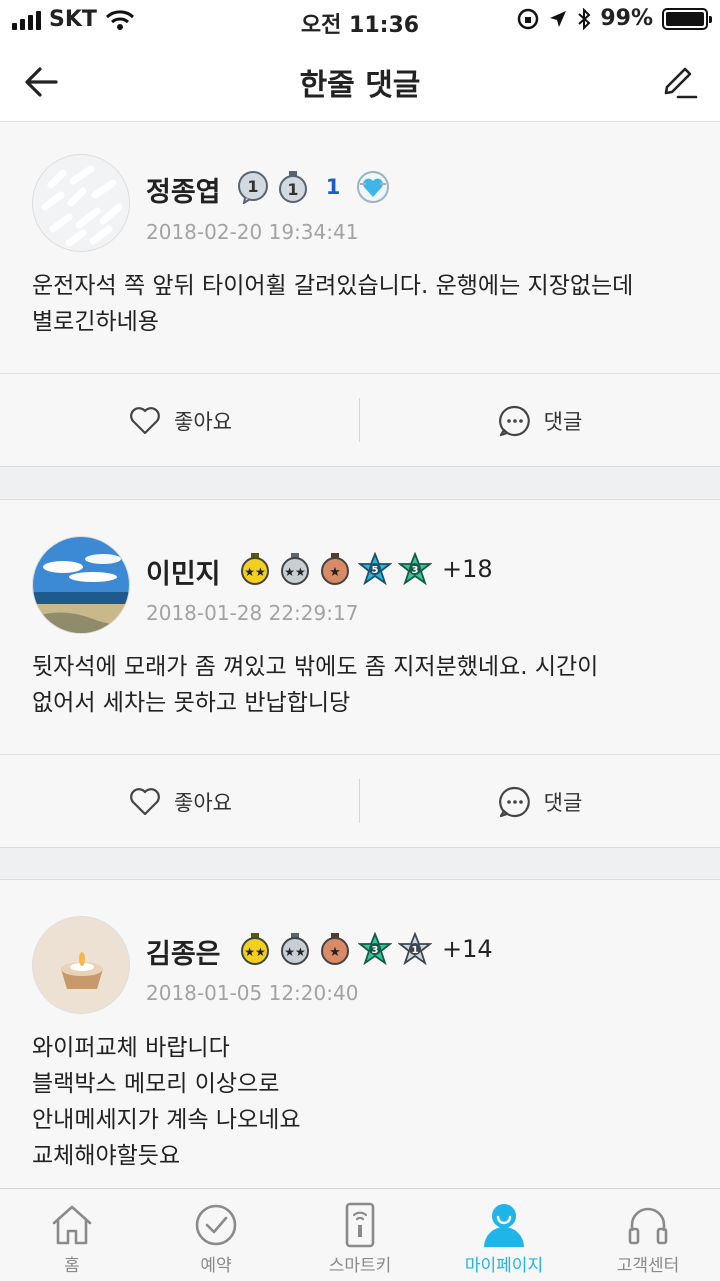 Image resolution: width=720 pixels, height=1281 pixels. What do you see at coordinates (333, 187) in the screenshot?
I see `badge-count: 1` at bounding box center [333, 187].